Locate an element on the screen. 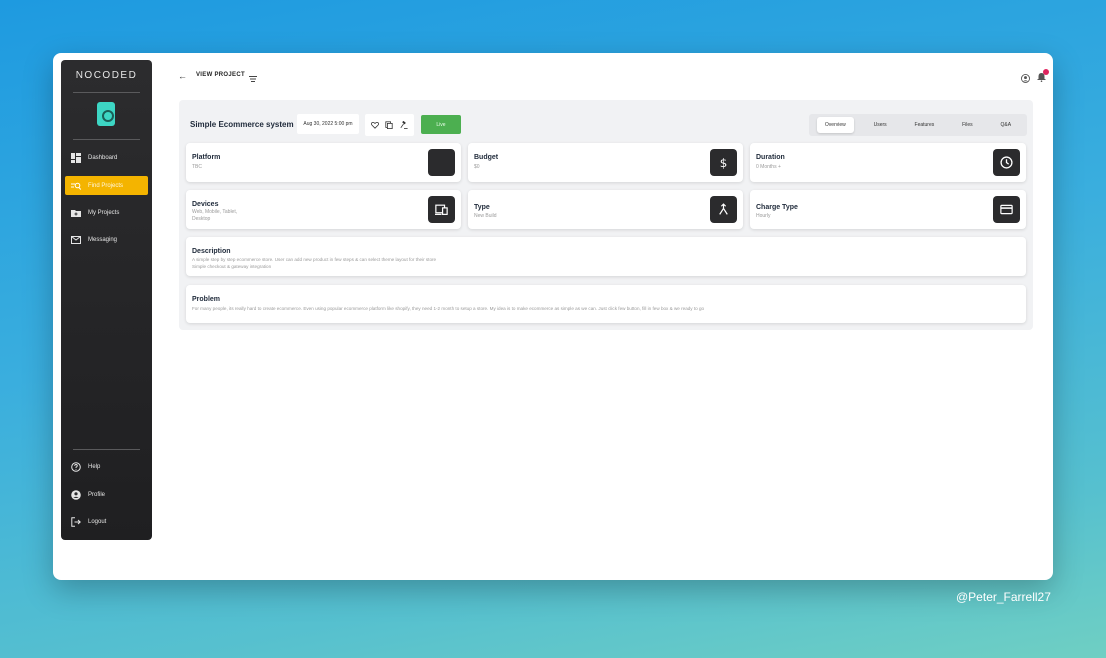 The image size is (1106, 658). card-value: New Build is located at coordinates (485, 216).